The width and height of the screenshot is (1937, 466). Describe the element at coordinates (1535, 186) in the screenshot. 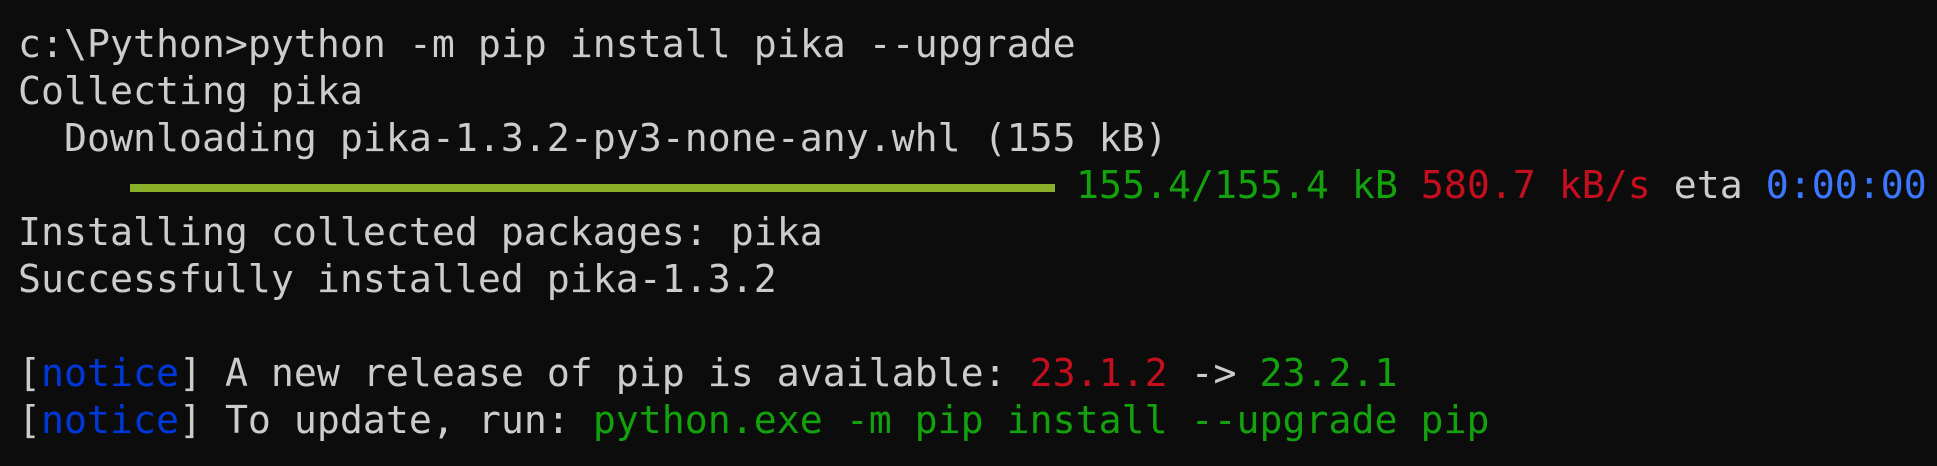

I see `progress-speed: 580.7 kB/s` at that location.